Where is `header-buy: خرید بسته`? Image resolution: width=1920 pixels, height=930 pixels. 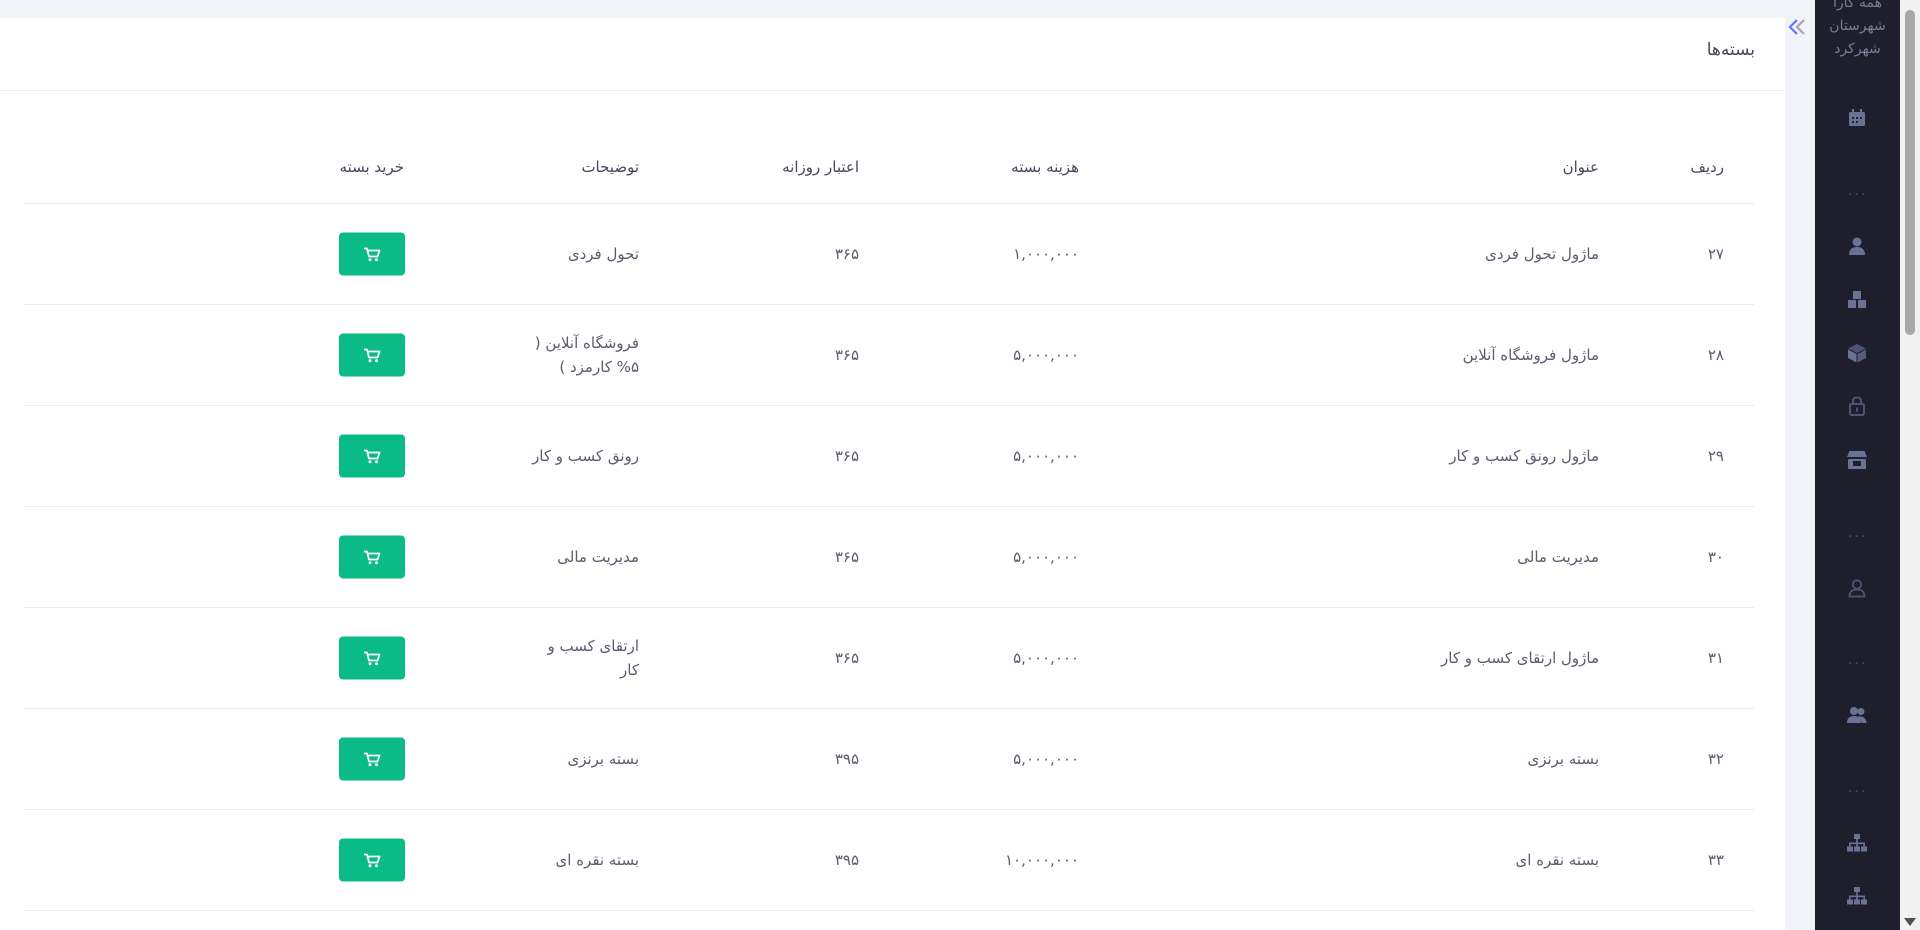 header-buy: خرید بسته is located at coordinates (372, 167).